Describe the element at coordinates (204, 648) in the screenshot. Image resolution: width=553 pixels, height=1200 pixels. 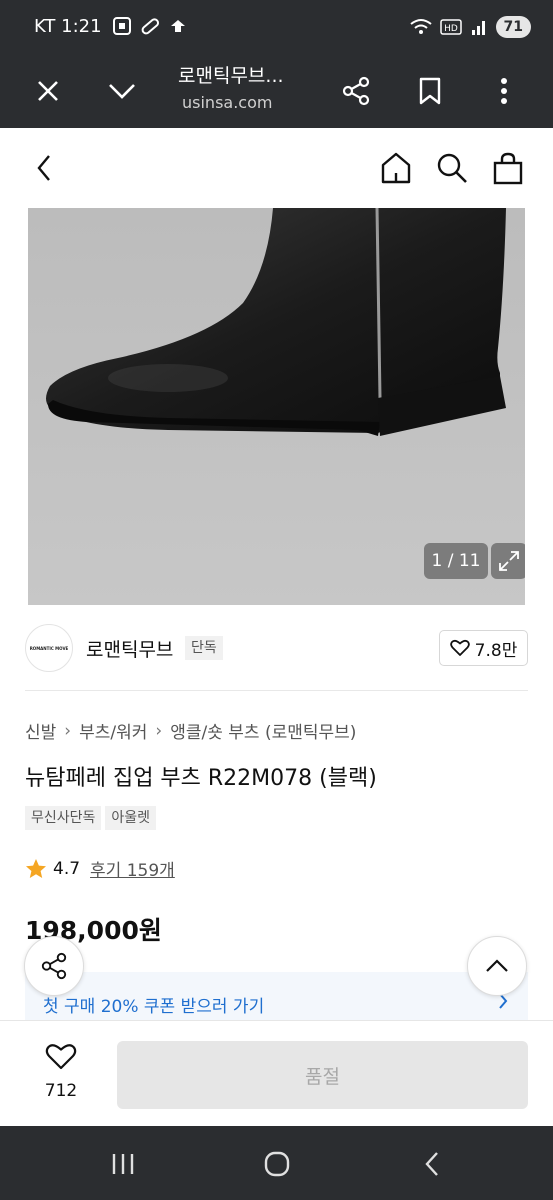
I see `exclusive-badge: 단독` at that location.